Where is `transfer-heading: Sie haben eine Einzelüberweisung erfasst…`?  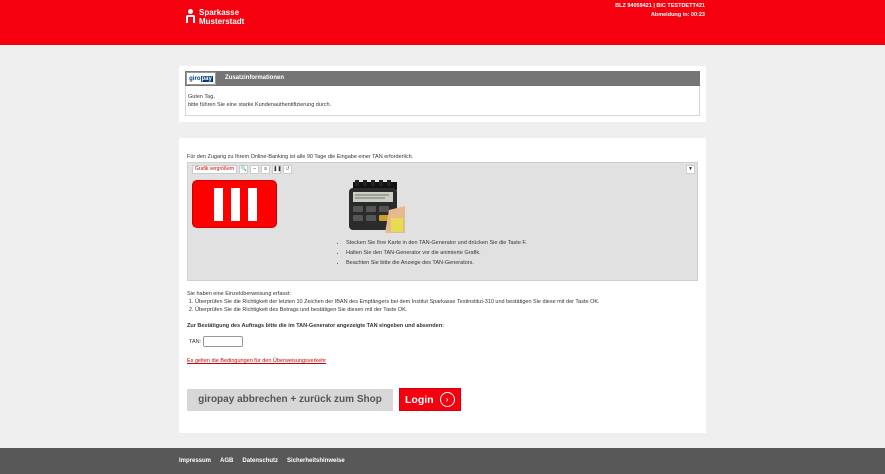 transfer-heading: Sie haben eine Einzelüberweisung erfasst… is located at coordinates (239, 294).